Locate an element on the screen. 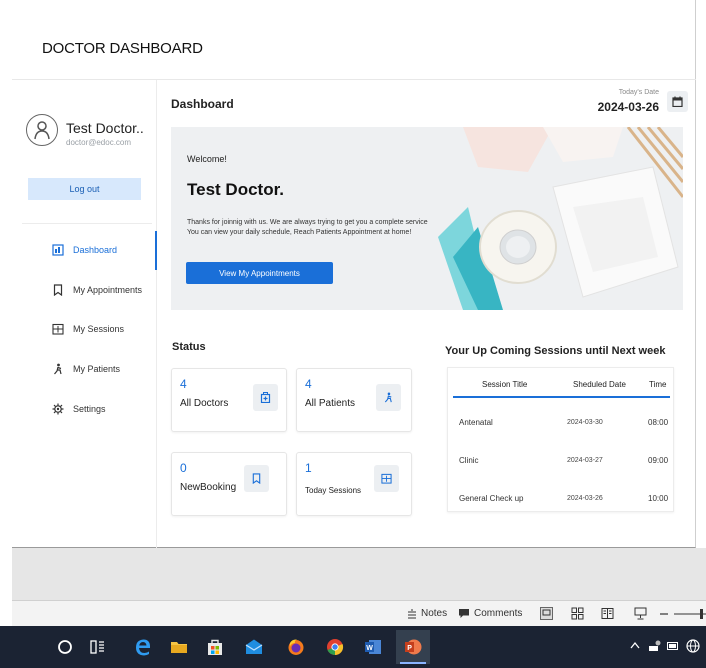 The width and height of the screenshot is (706, 668). header-underline is located at coordinates (561, 397).